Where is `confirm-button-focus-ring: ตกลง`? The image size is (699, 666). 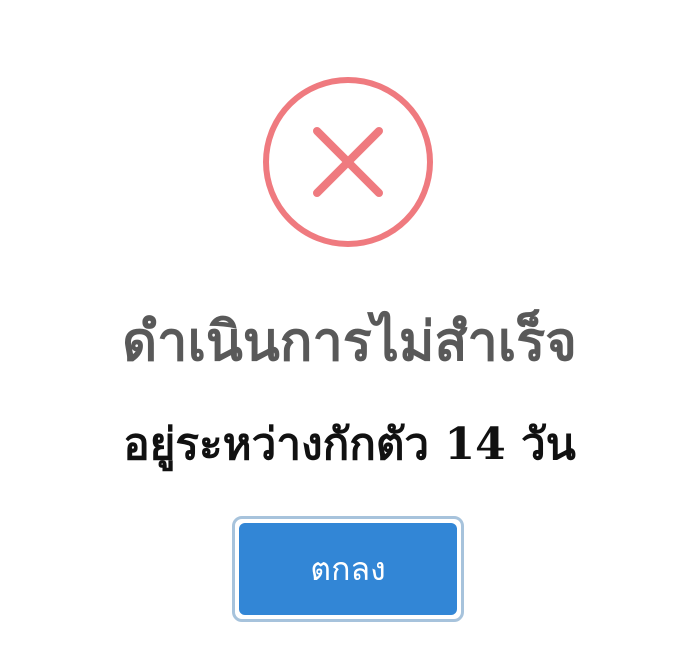
confirm-button-focus-ring: ตกลง is located at coordinates (348, 569).